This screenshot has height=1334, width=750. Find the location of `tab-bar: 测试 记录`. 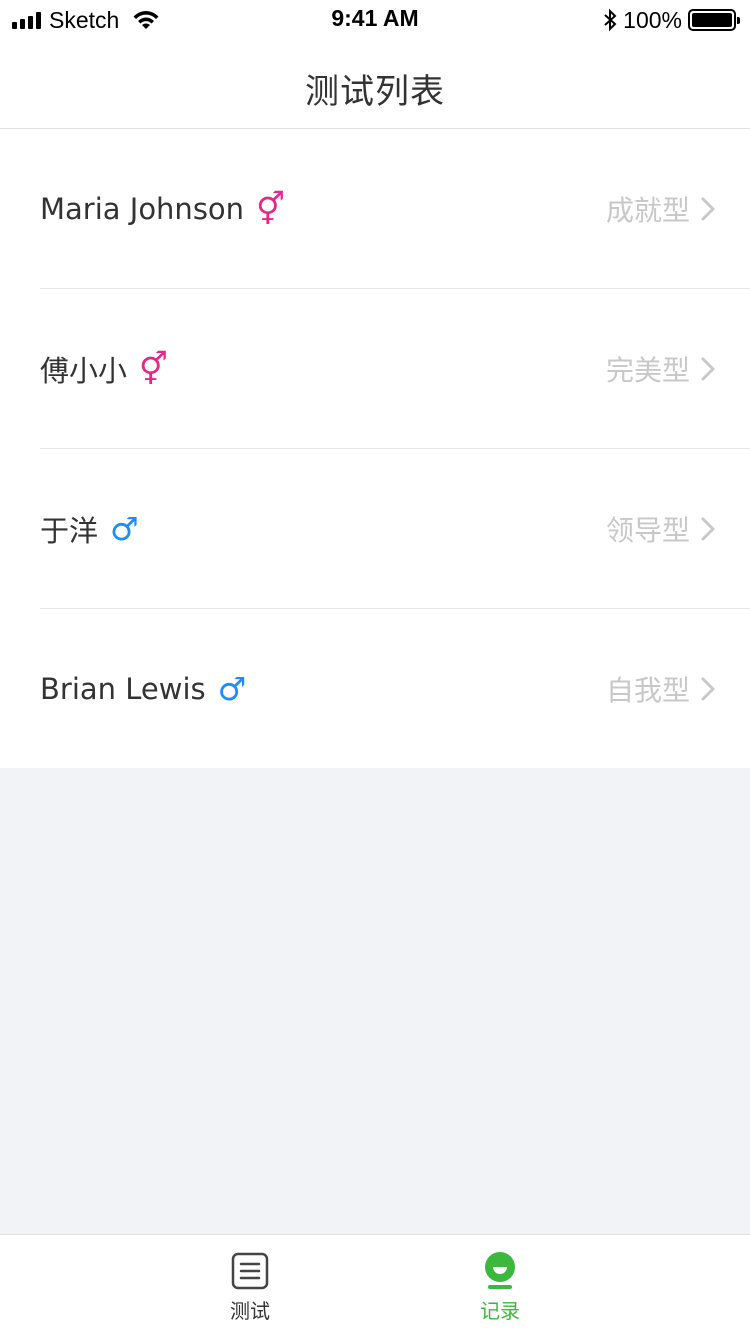

tab-bar: 测试 记录 is located at coordinates (375, 1284).